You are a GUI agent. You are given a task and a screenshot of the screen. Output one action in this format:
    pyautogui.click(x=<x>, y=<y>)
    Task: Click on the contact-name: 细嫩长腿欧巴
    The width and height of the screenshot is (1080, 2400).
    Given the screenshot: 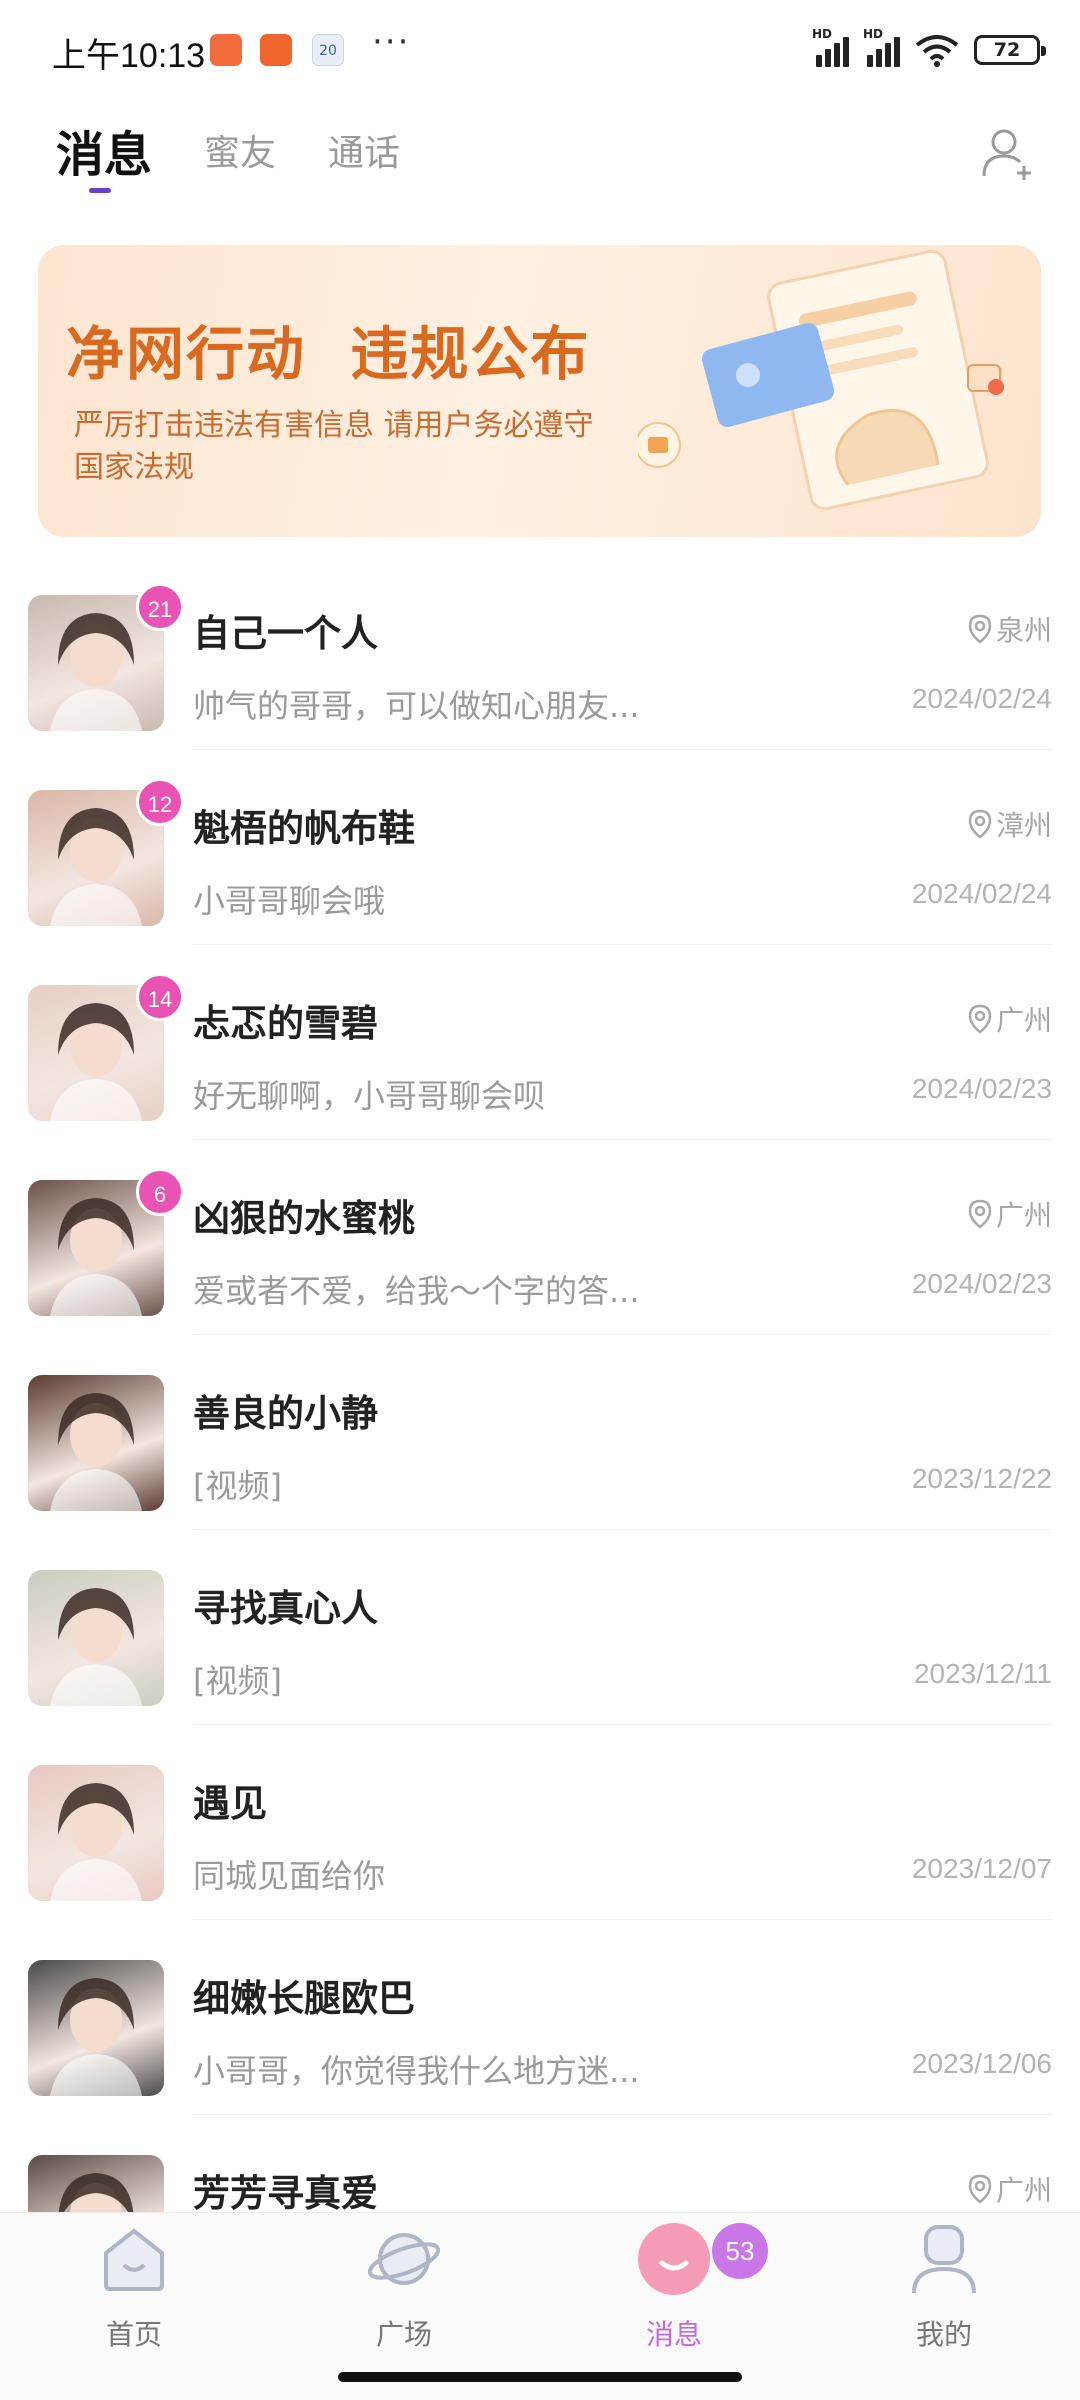 What is the action you would take?
    pyautogui.click(x=304, y=1998)
    